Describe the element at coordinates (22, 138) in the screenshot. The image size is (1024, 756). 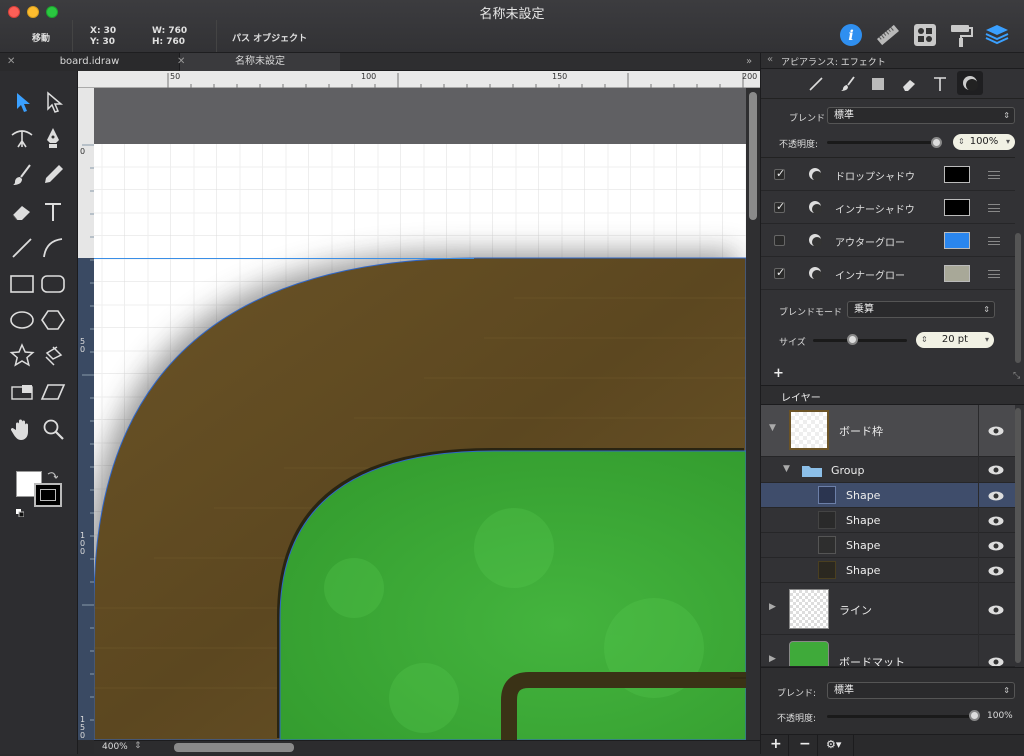
I see `anchor-point-tool-icon` at that location.